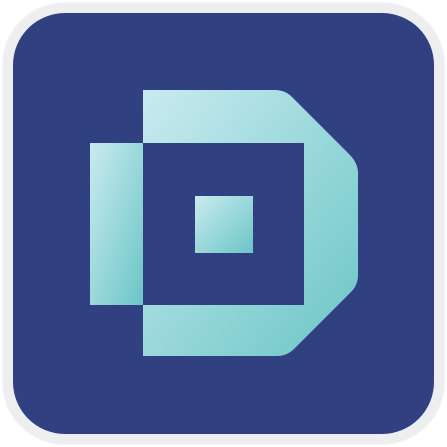 The height and width of the screenshot is (447, 447). What do you see at coordinates (116, 224) in the screenshot?
I see `logo-left-block` at bounding box center [116, 224].